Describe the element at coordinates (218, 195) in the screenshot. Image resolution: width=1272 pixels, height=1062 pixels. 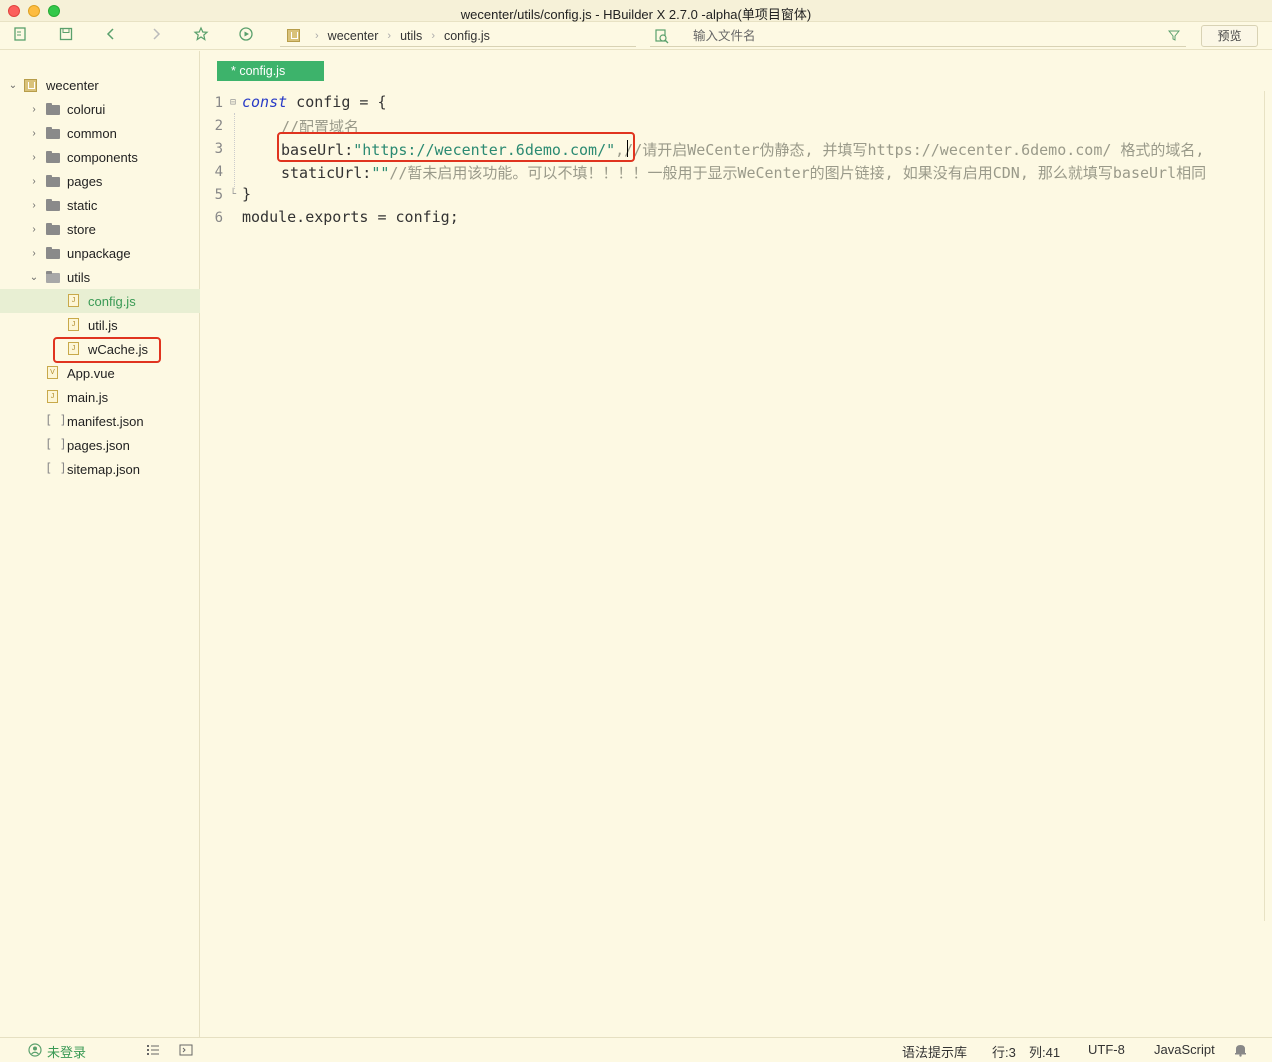
I see `line-number: 5` at that location.